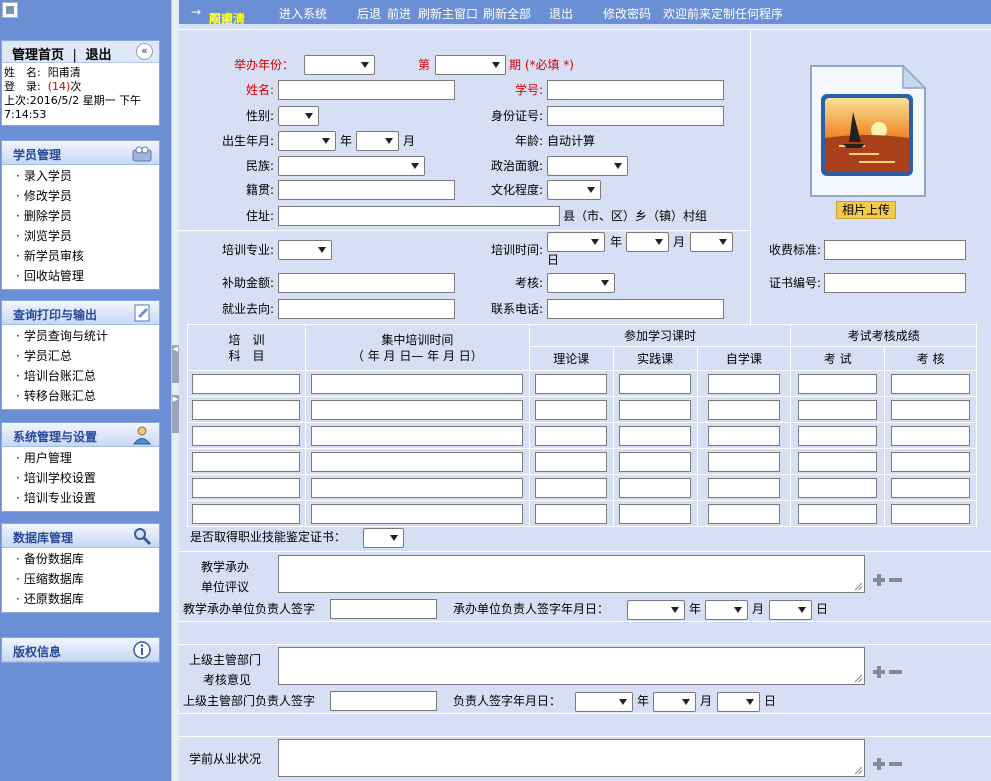  What do you see at coordinates (647, 242) in the screenshot?
I see `train-month-select` at bounding box center [647, 242].